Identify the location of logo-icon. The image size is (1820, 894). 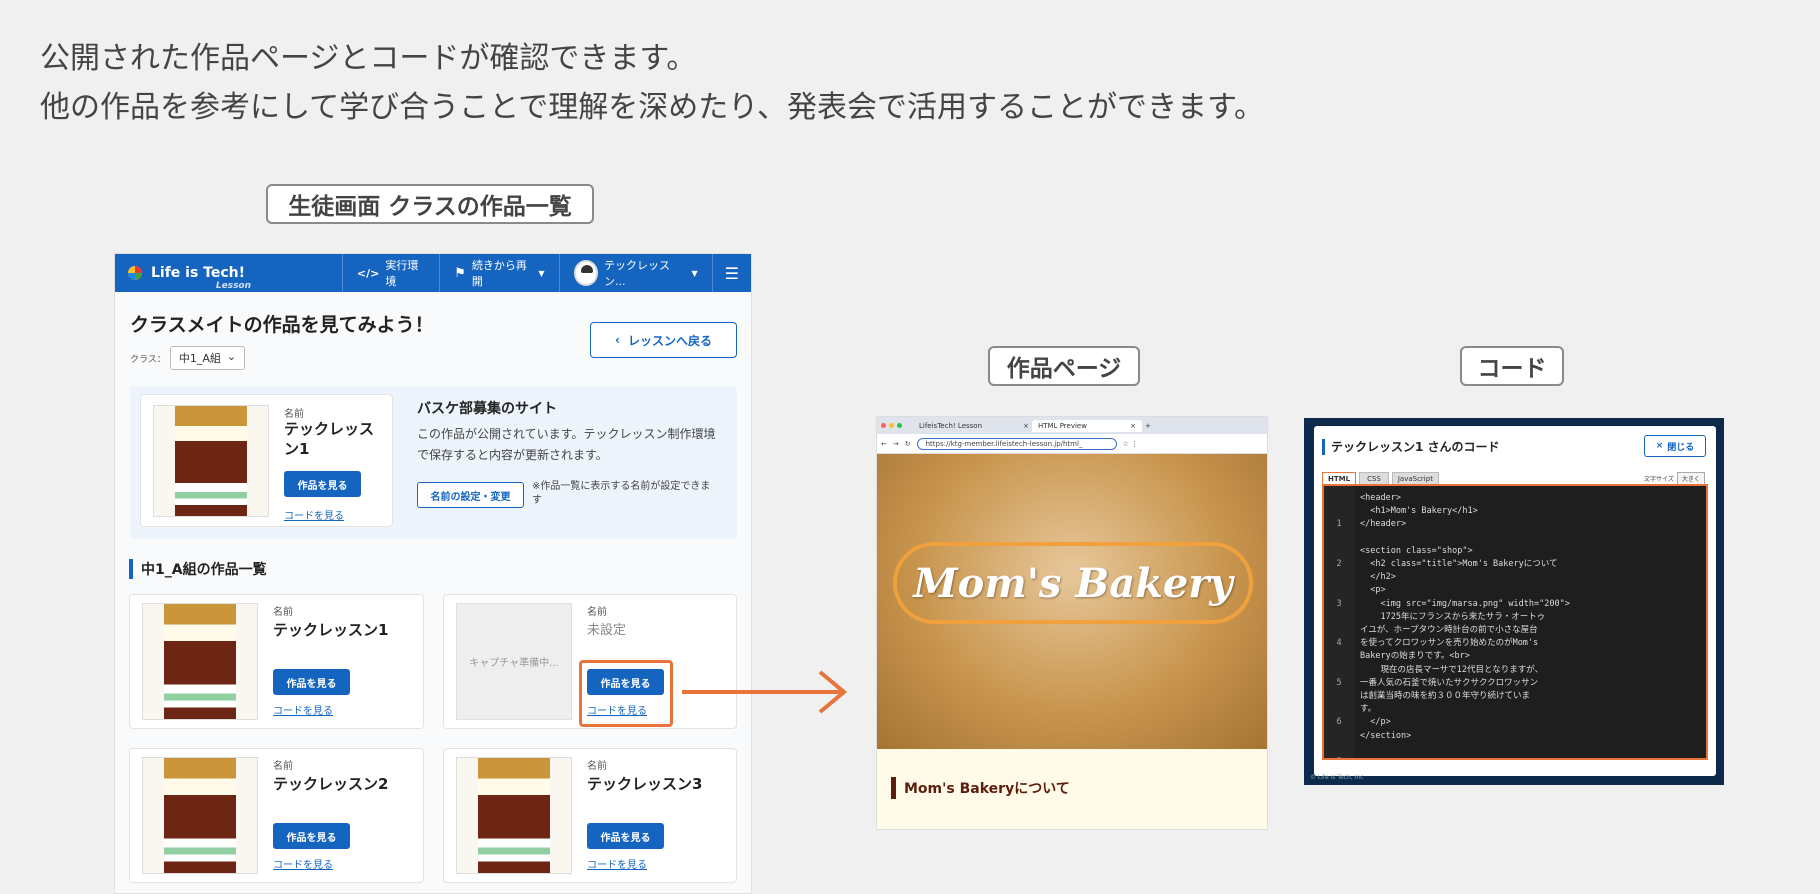
(135, 273).